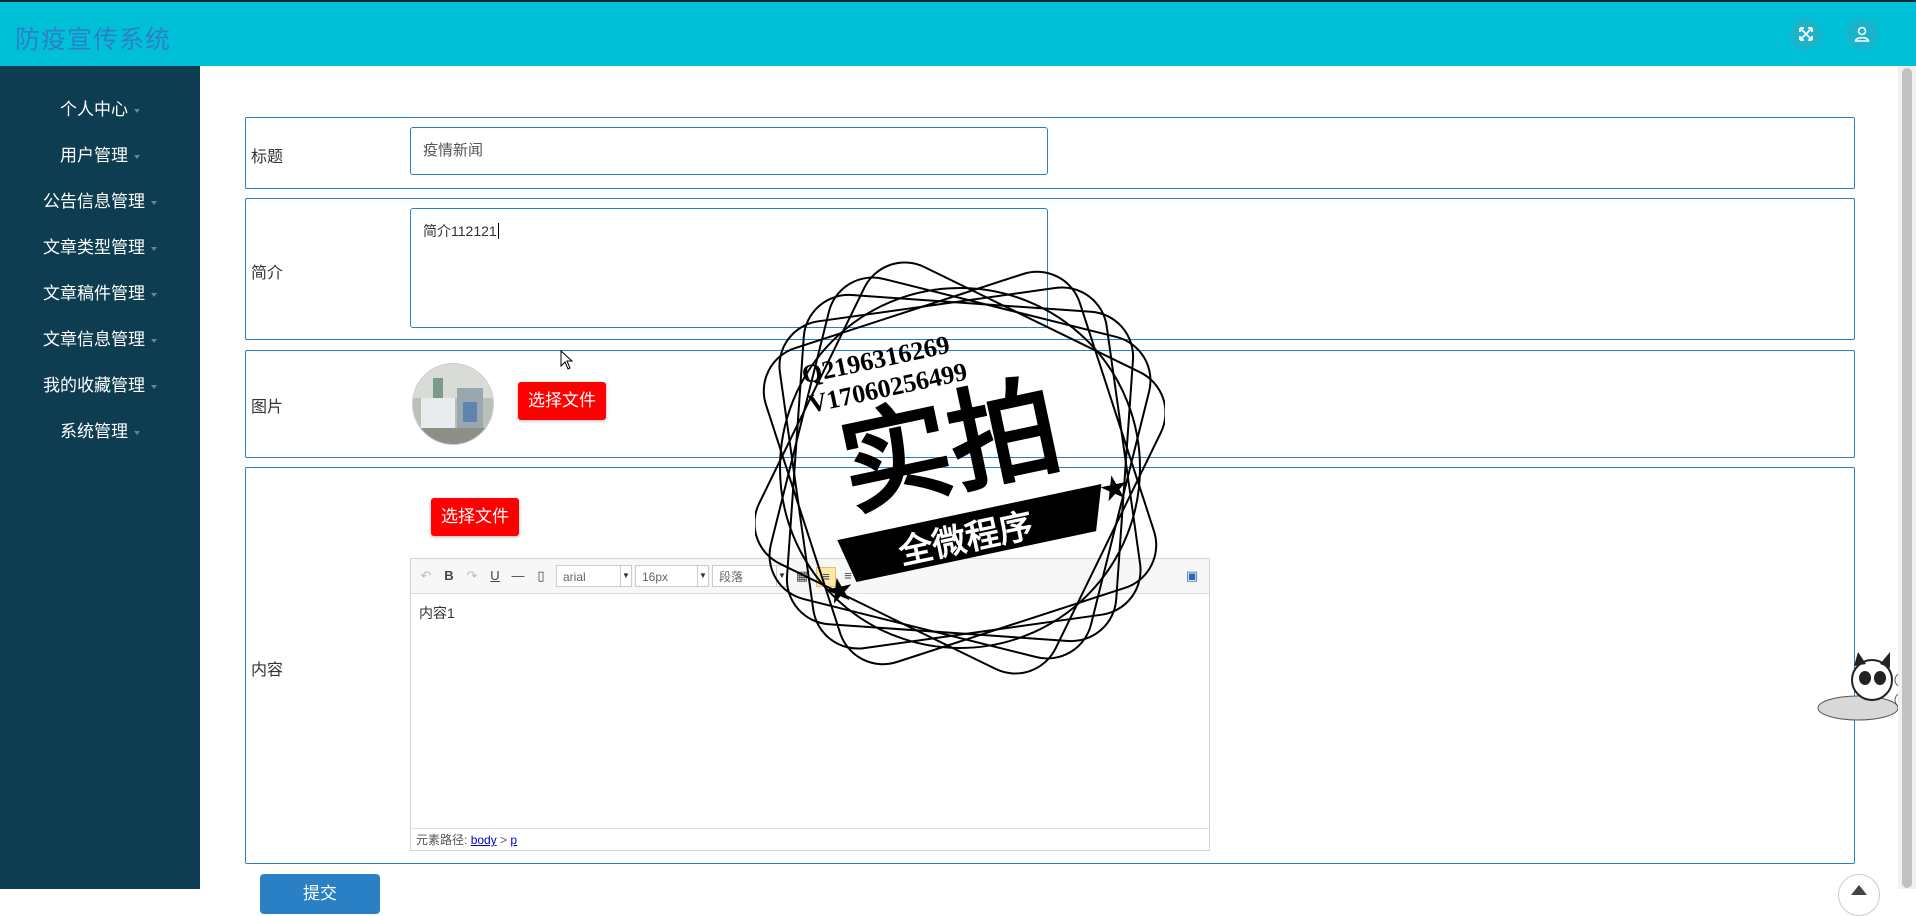 This screenshot has width=1916, height=916. What do you see at coordinates (839, 591) in the screenshot?
I see `star-icon: ★` at bounding box center [839, 591].